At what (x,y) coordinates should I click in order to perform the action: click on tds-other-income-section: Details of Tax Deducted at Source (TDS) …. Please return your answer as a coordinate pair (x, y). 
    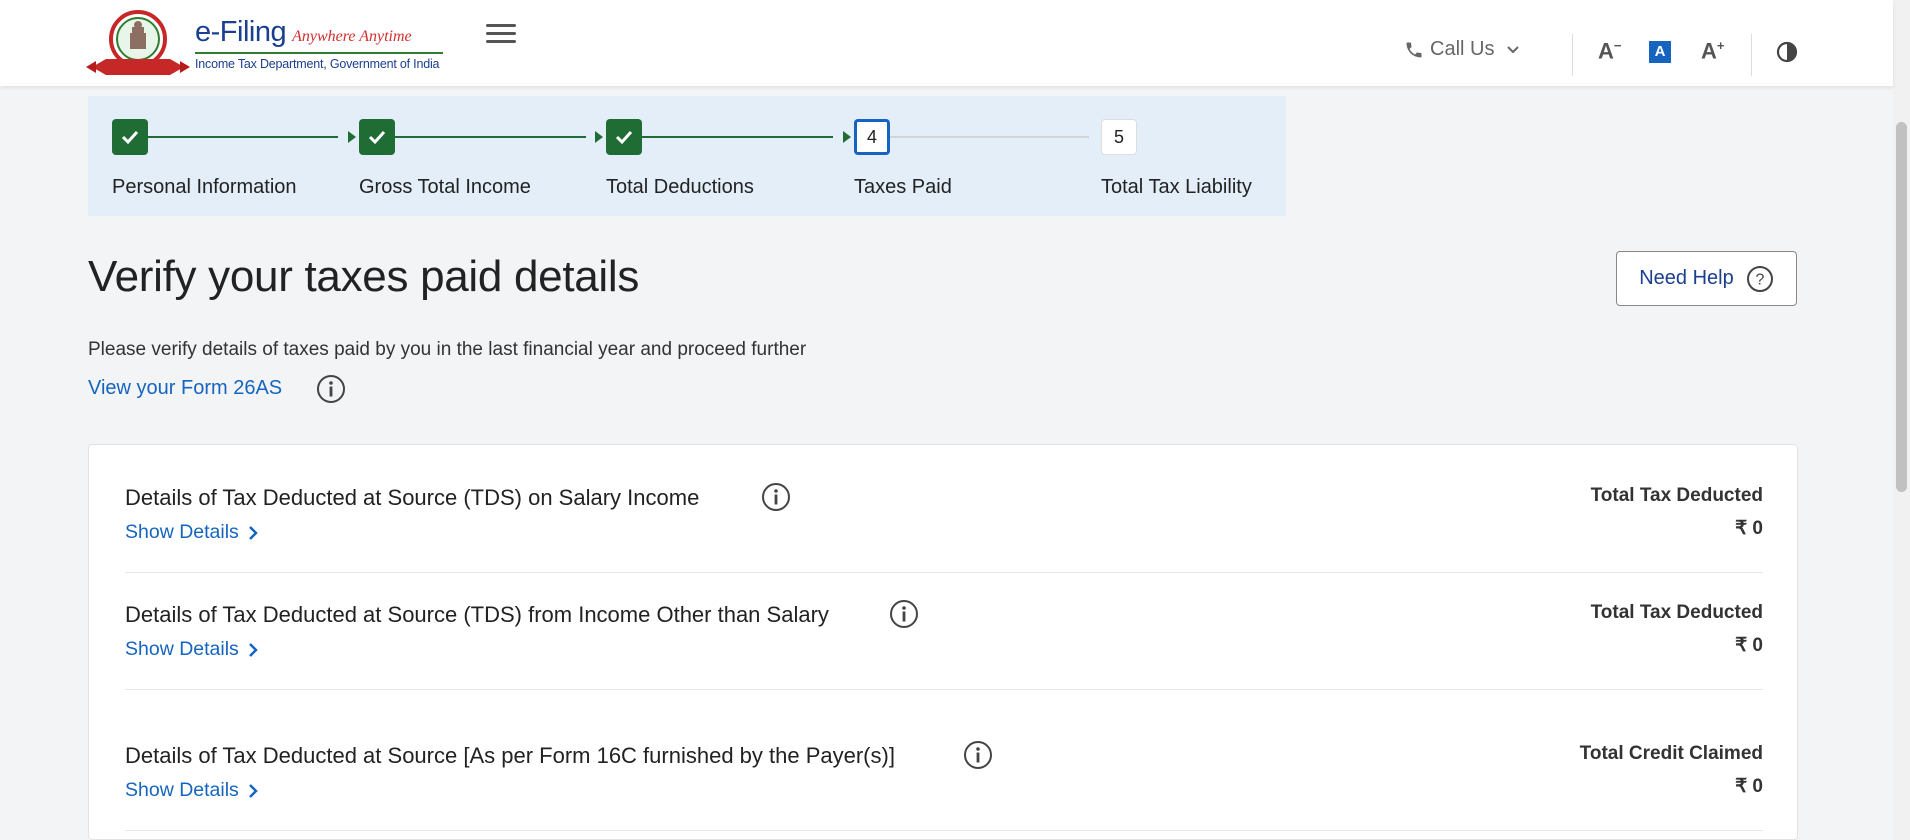
    Looking at the image, I should click on (944, 640).